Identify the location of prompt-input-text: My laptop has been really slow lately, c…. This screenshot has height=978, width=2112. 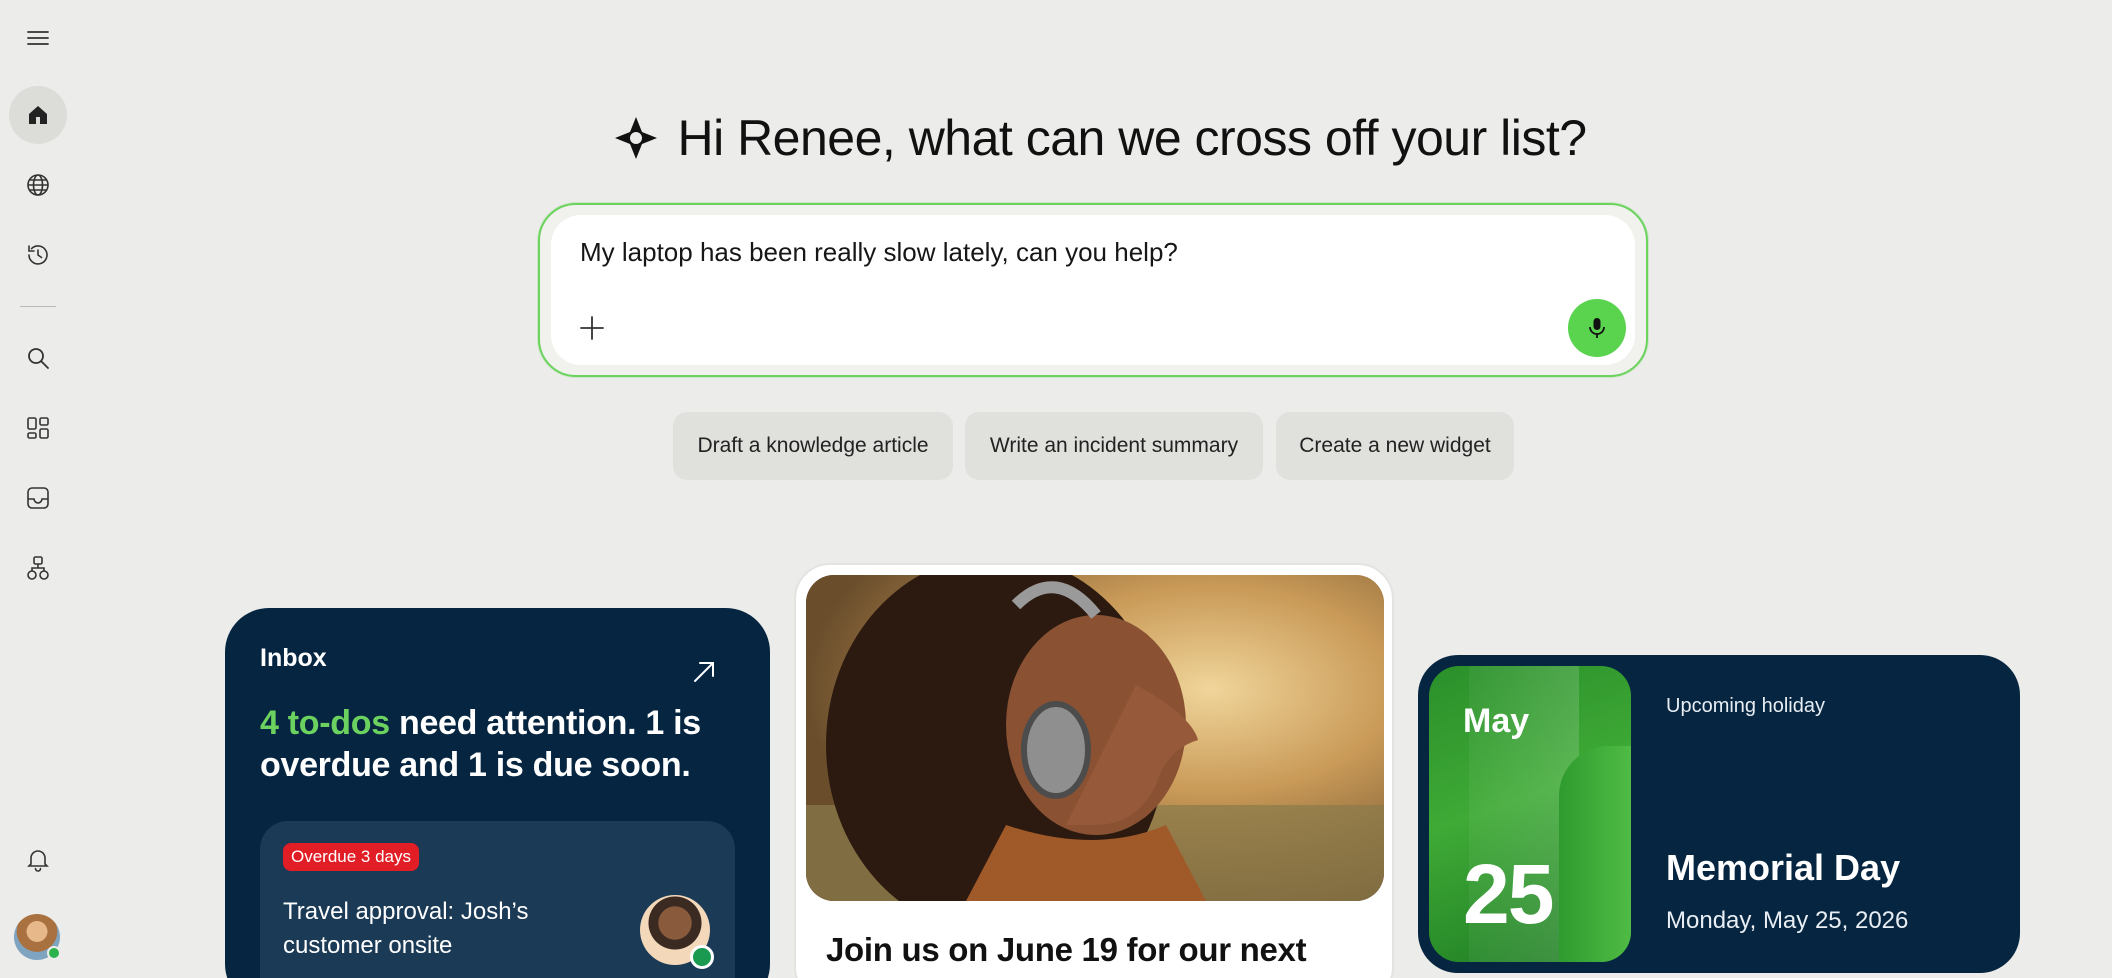
(879, 252).